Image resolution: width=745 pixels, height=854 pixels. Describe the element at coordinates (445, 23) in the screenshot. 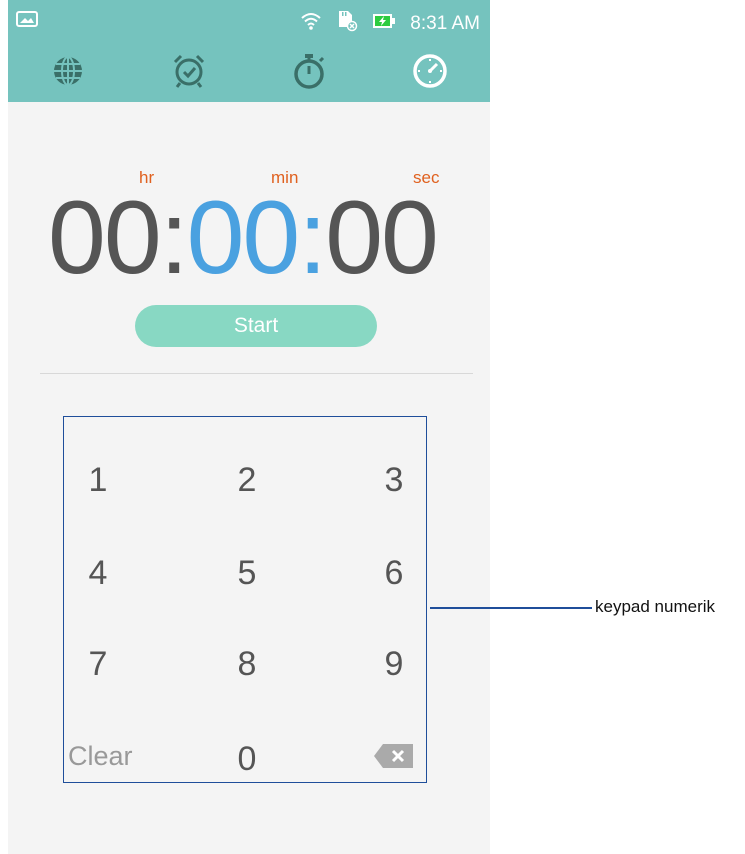

I see `status-time: 8:31 AM` at that location.